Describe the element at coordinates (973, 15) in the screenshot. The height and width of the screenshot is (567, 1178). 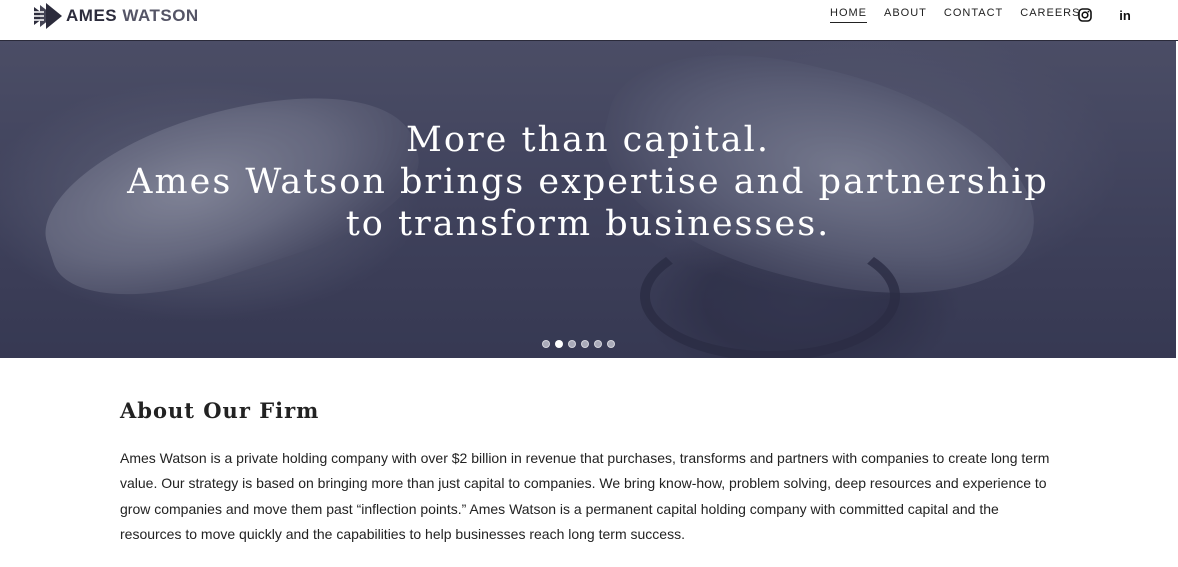
I see `nav-item-contact: CONTACT` at that location.